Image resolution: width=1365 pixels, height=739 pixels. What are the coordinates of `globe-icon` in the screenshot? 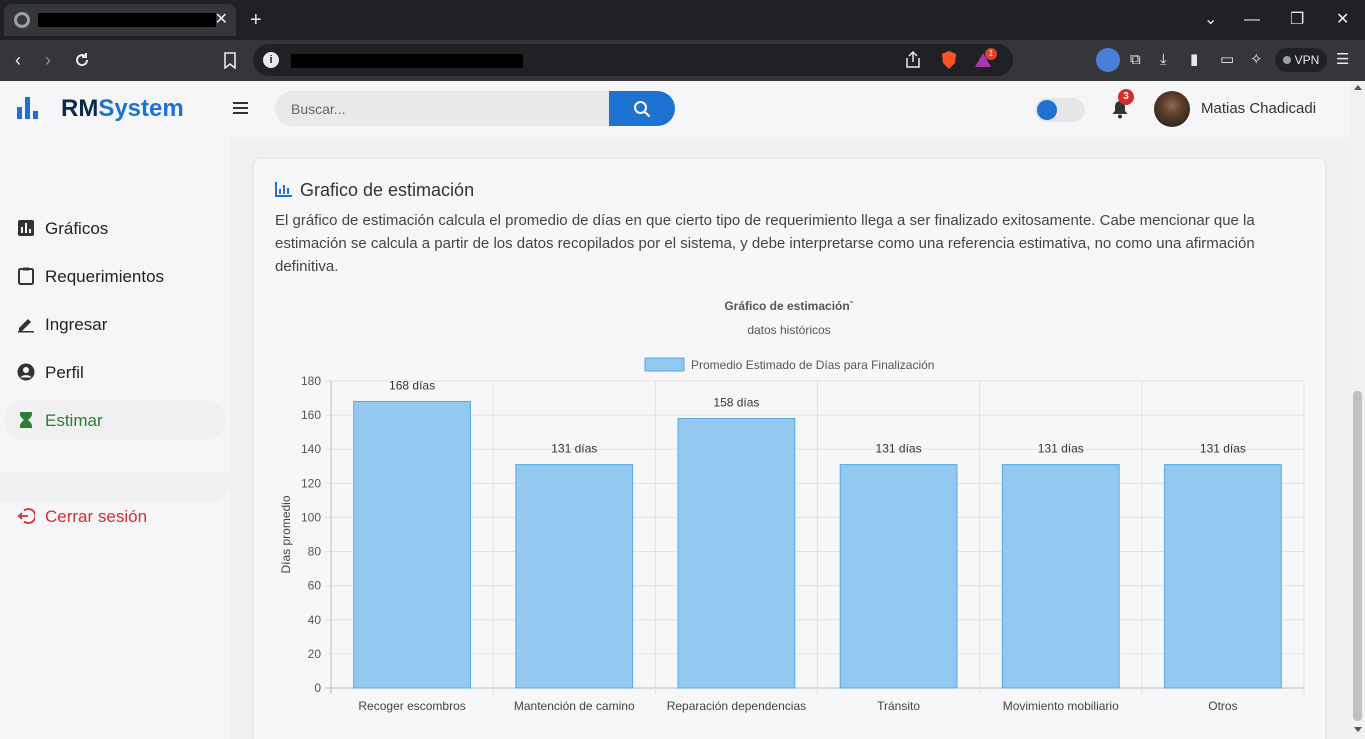 It's located at (22, 20).